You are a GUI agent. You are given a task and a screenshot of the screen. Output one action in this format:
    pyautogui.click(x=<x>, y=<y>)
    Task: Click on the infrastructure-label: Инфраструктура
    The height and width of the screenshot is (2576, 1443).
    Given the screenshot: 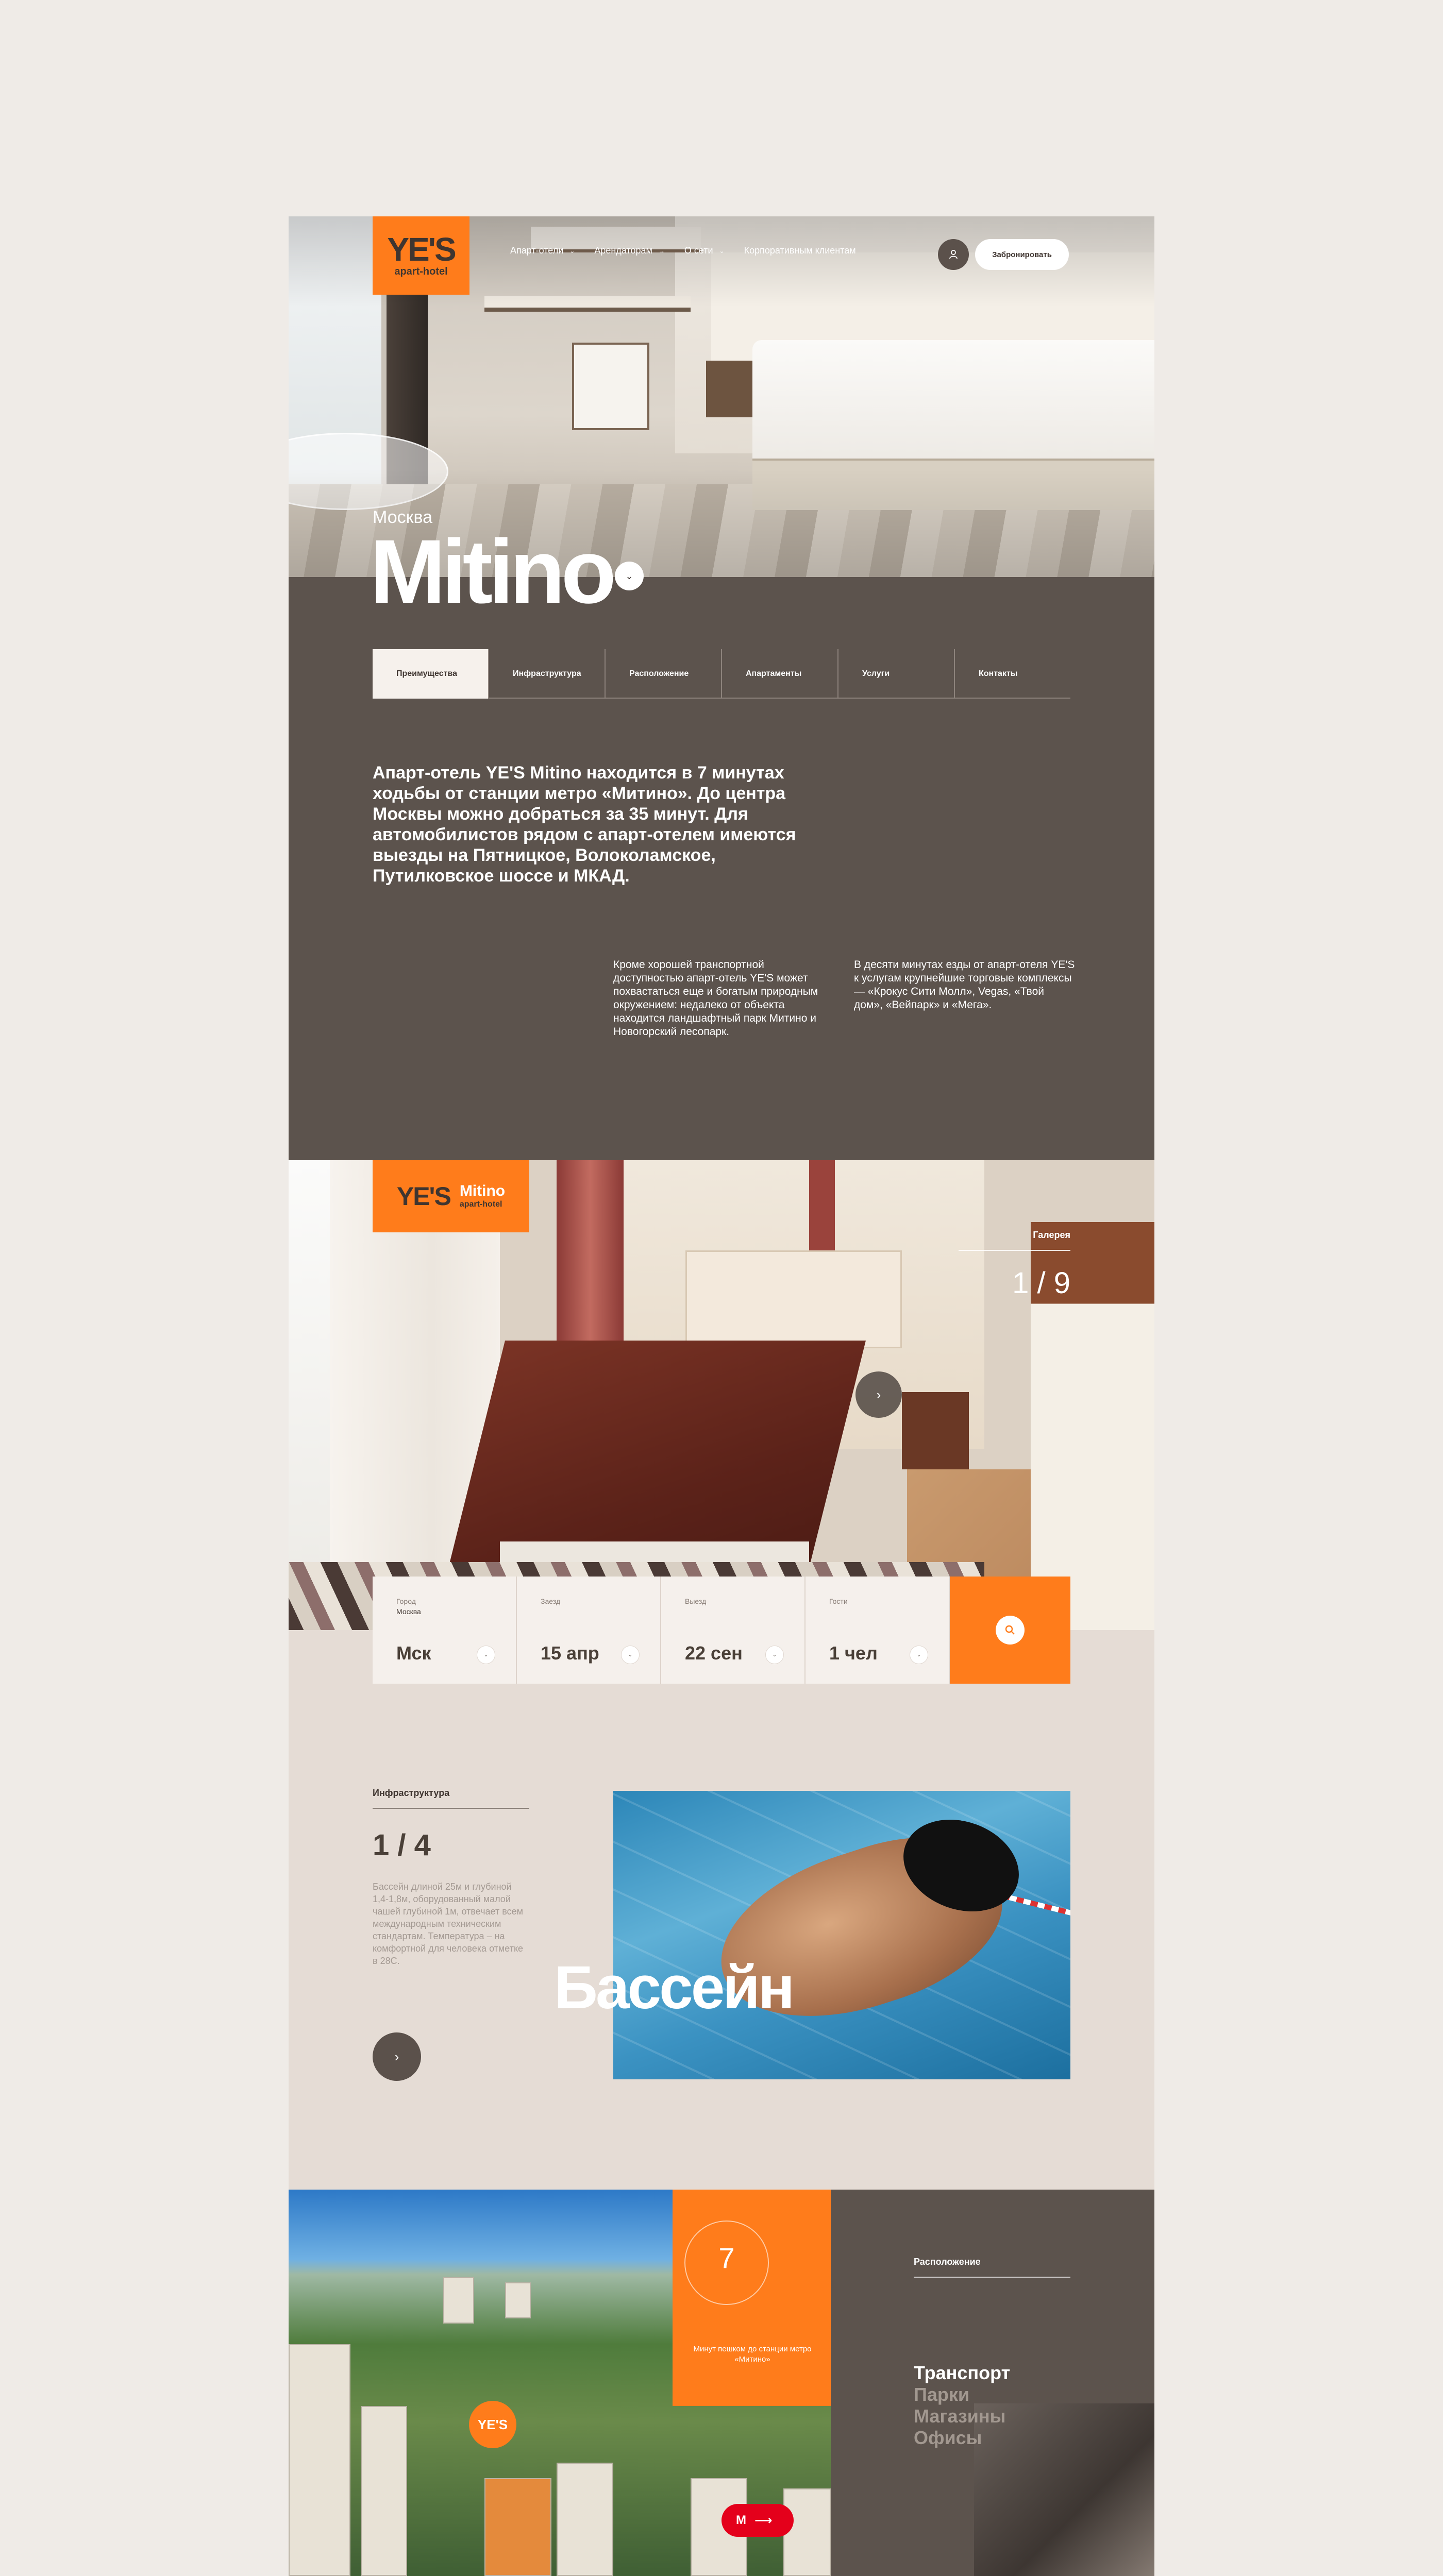 What is the action you would take?
    pyautogui.click(x=451, y=1798)
    